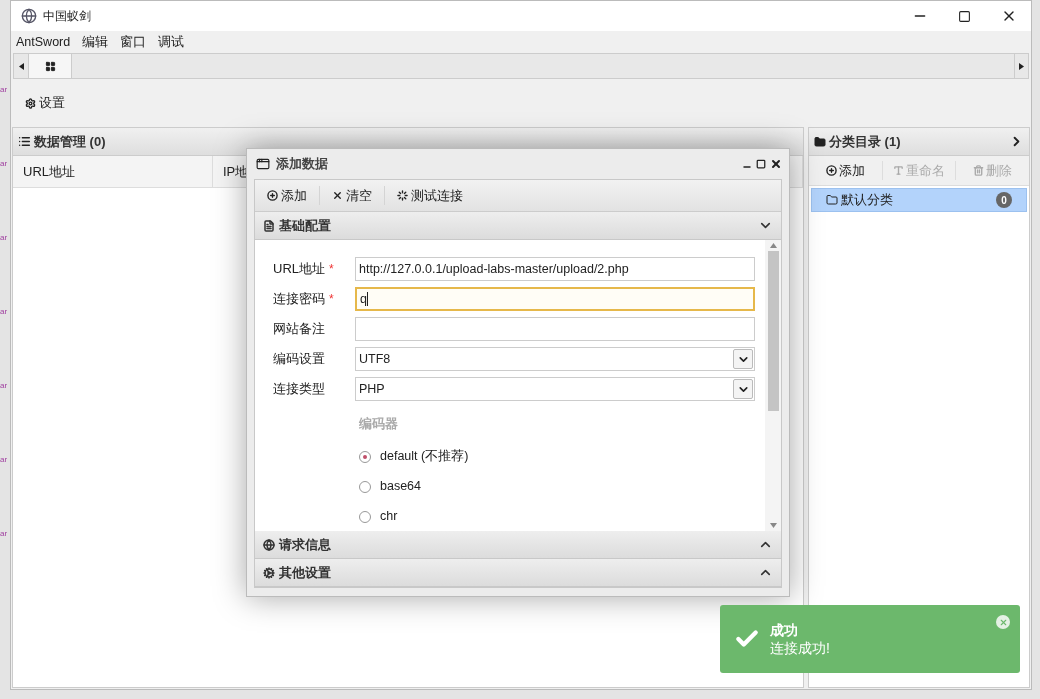 Image resolution: width=1040 pixels, height=699 pixels. Describe the element at coordinates (113, 171) in the screenshot. I see `column-header: URL地址` at that location.